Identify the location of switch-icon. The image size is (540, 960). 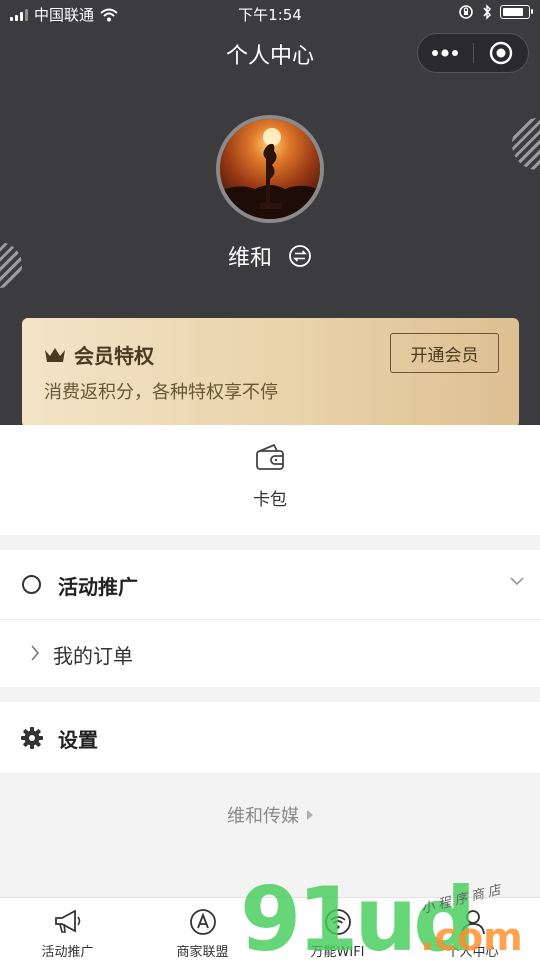
(300, 256).